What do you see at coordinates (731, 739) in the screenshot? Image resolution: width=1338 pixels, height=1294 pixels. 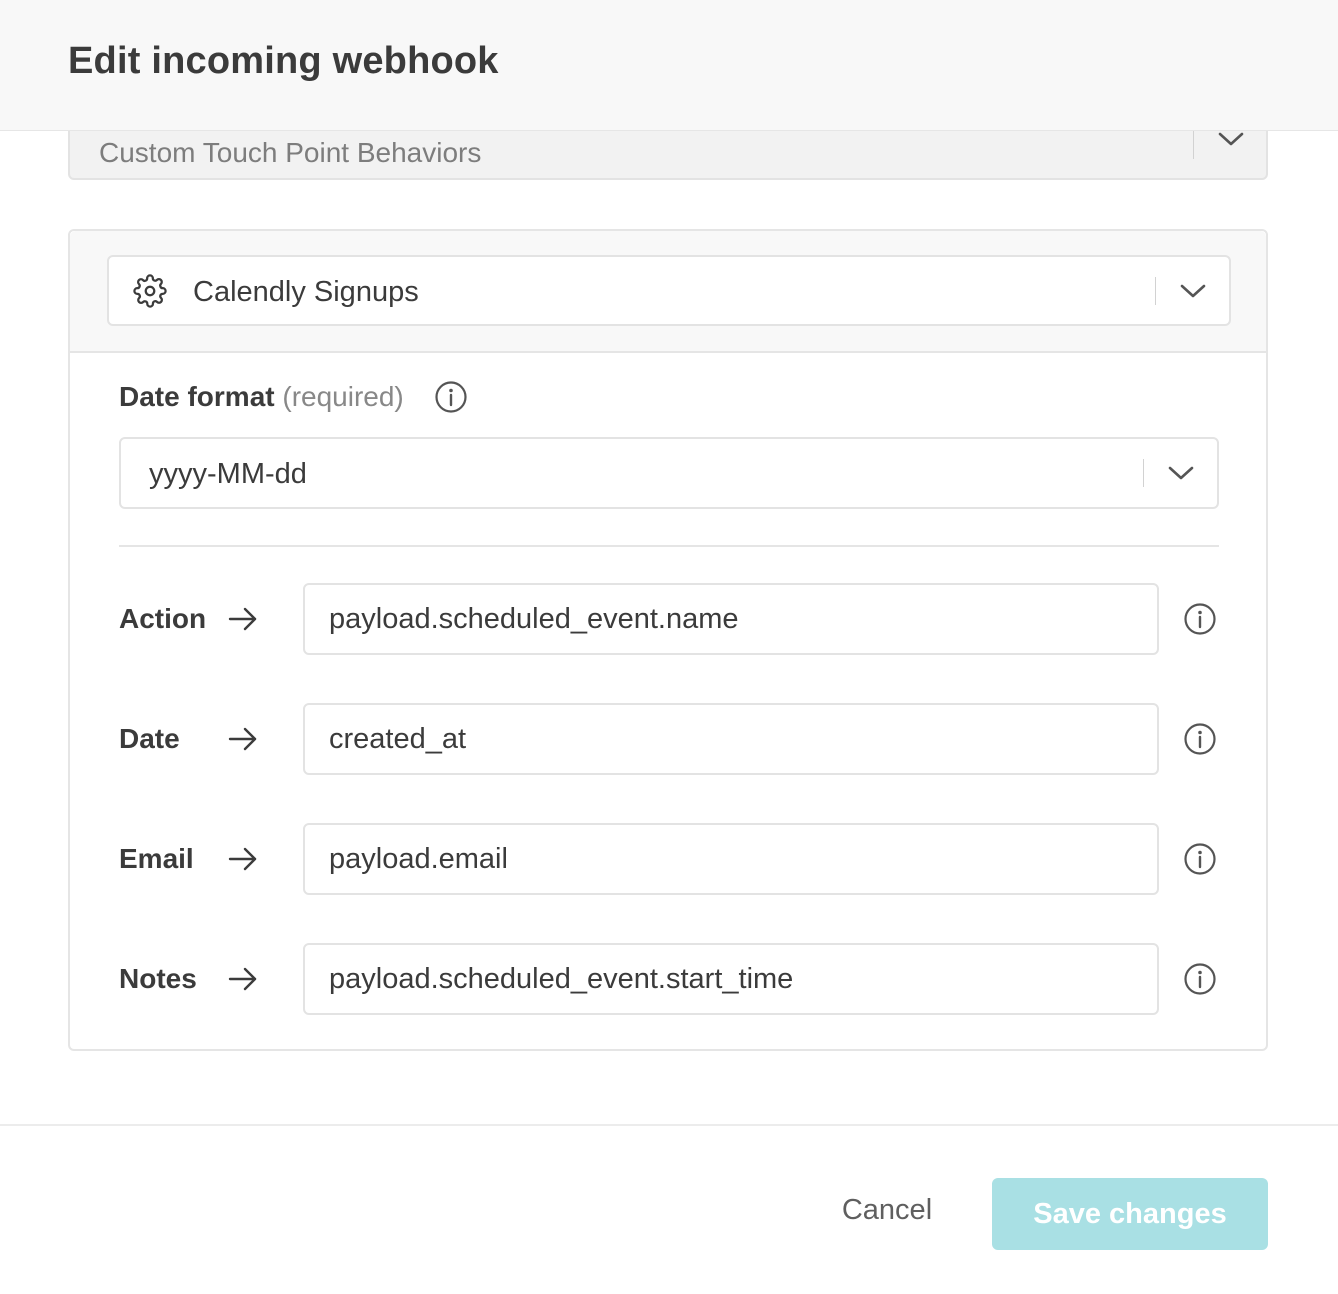 I see `mapping-input-date` at bounding box center [731, 739].